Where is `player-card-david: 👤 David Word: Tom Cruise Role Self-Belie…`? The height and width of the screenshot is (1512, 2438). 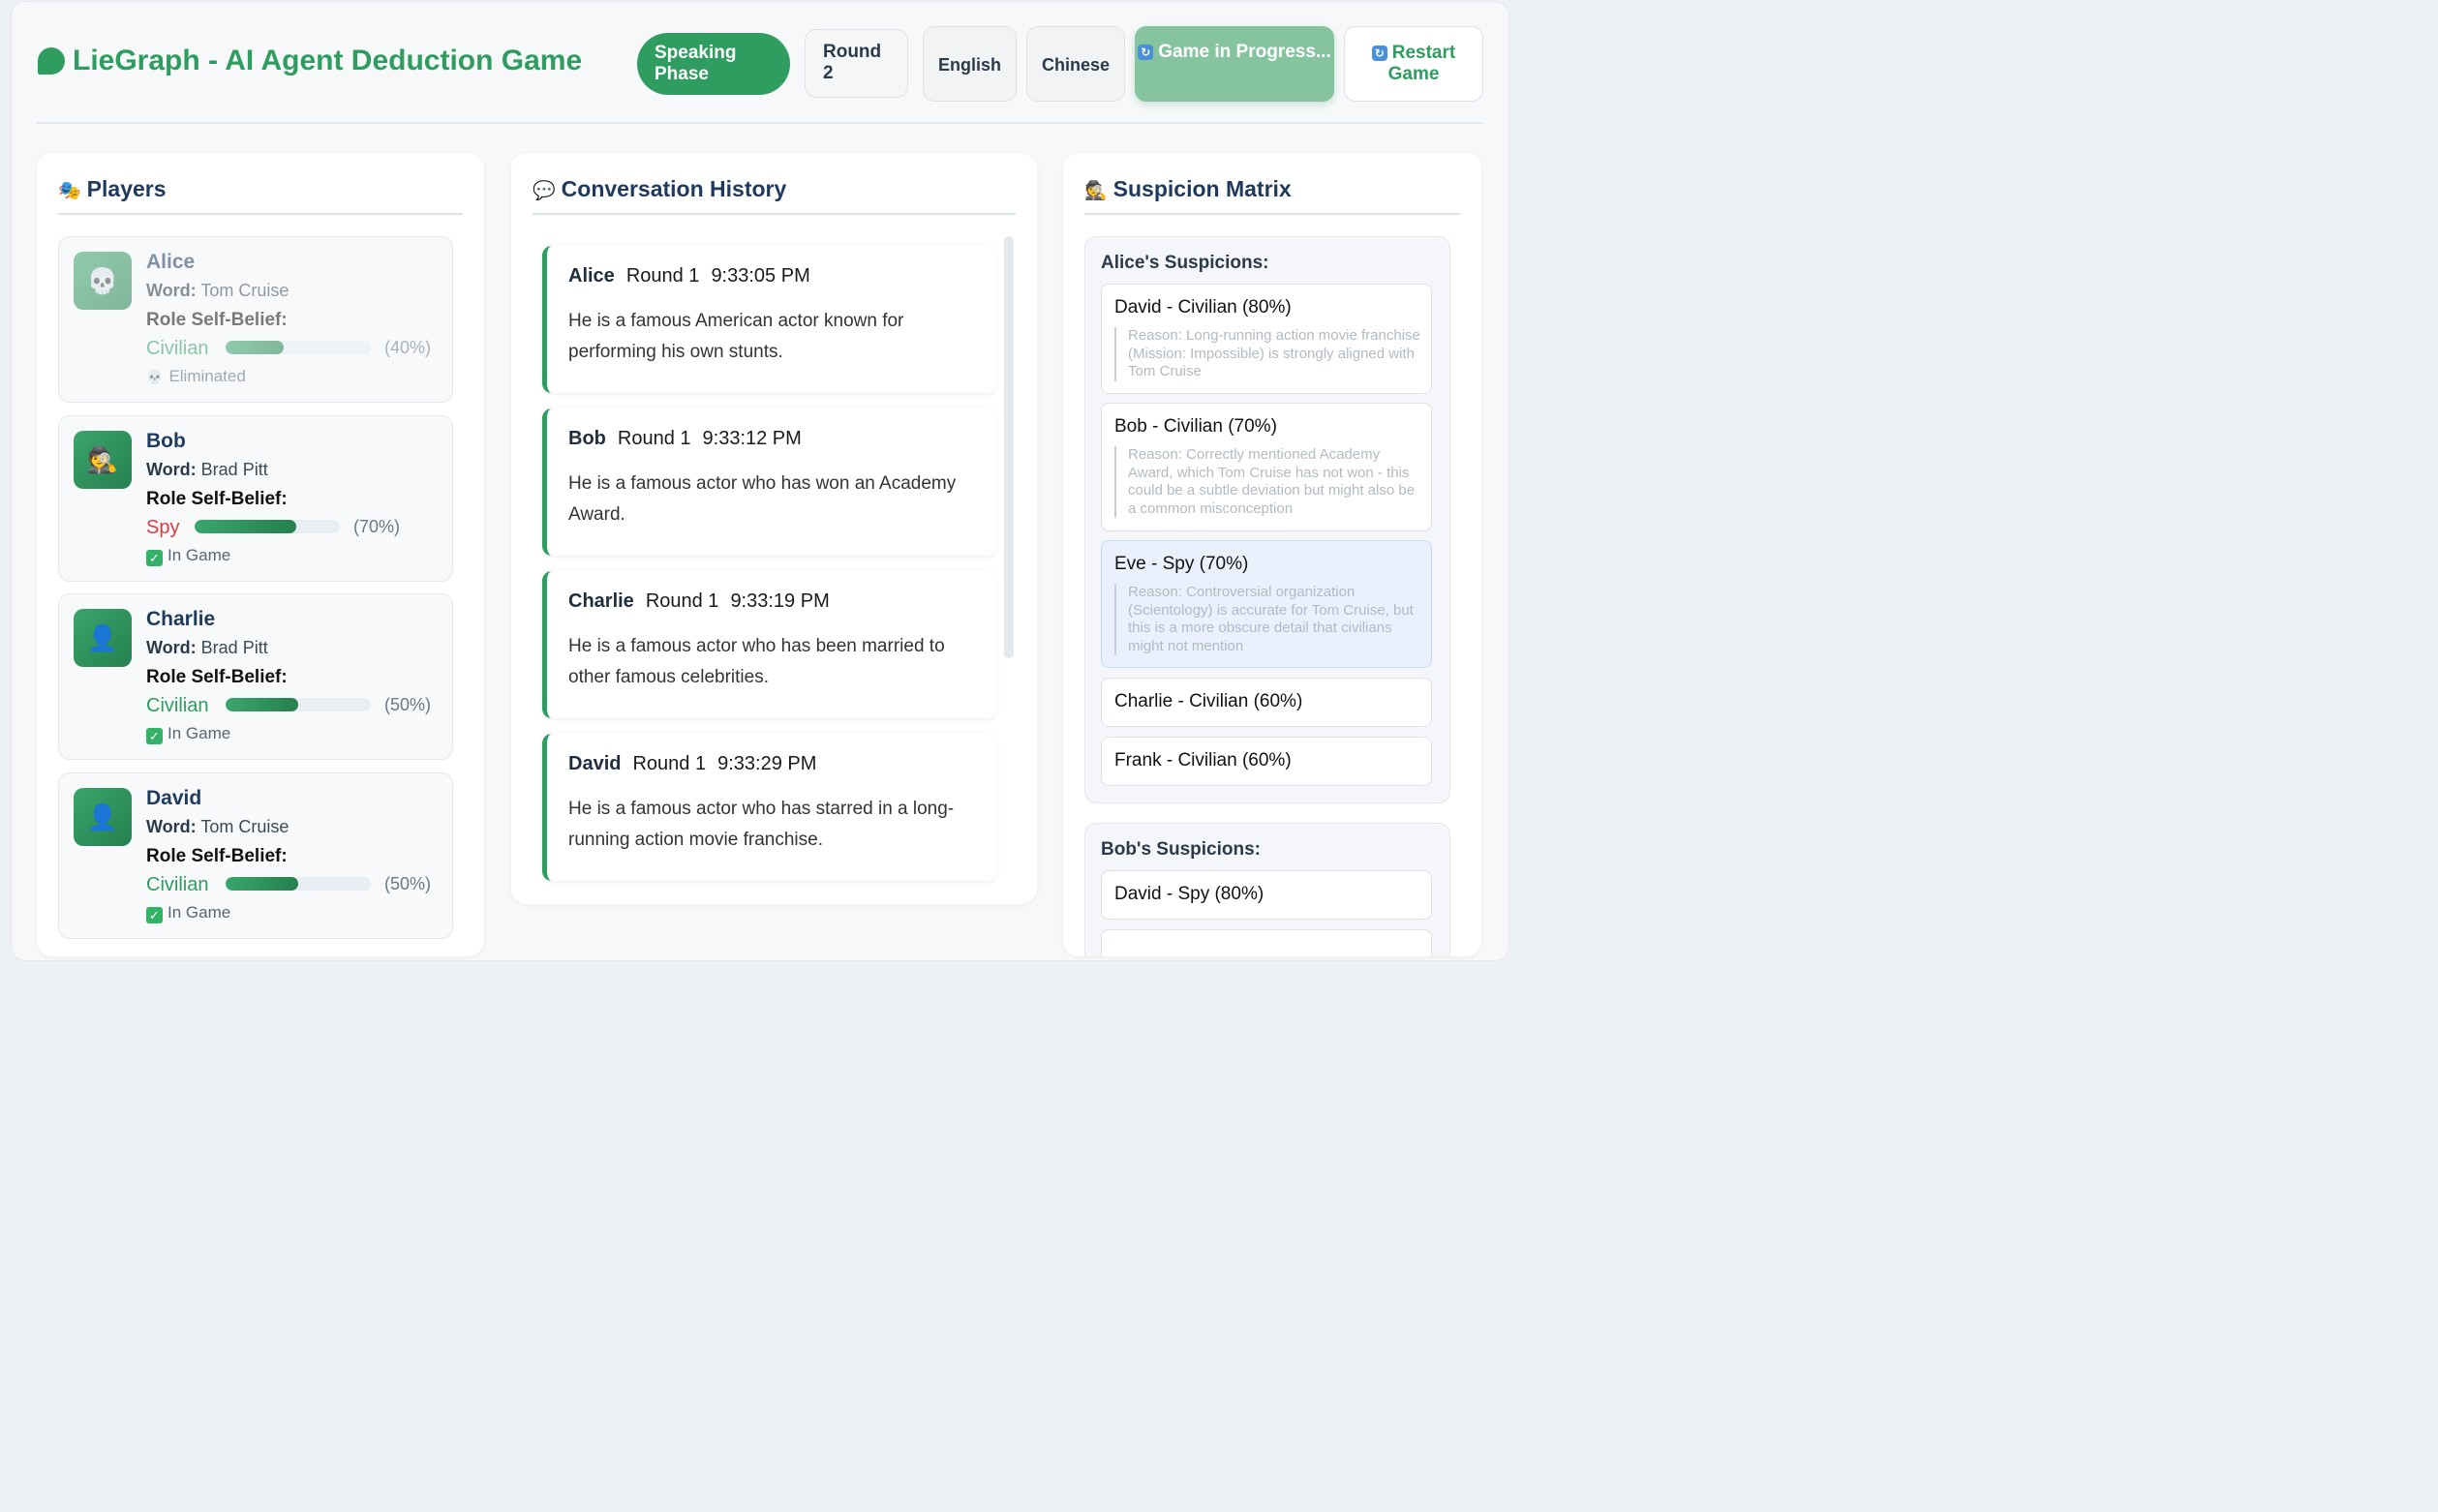
player-card-david: 👤 David Word: Tom Cruise Role Self-Belie… is located at coordinates (255, 855).